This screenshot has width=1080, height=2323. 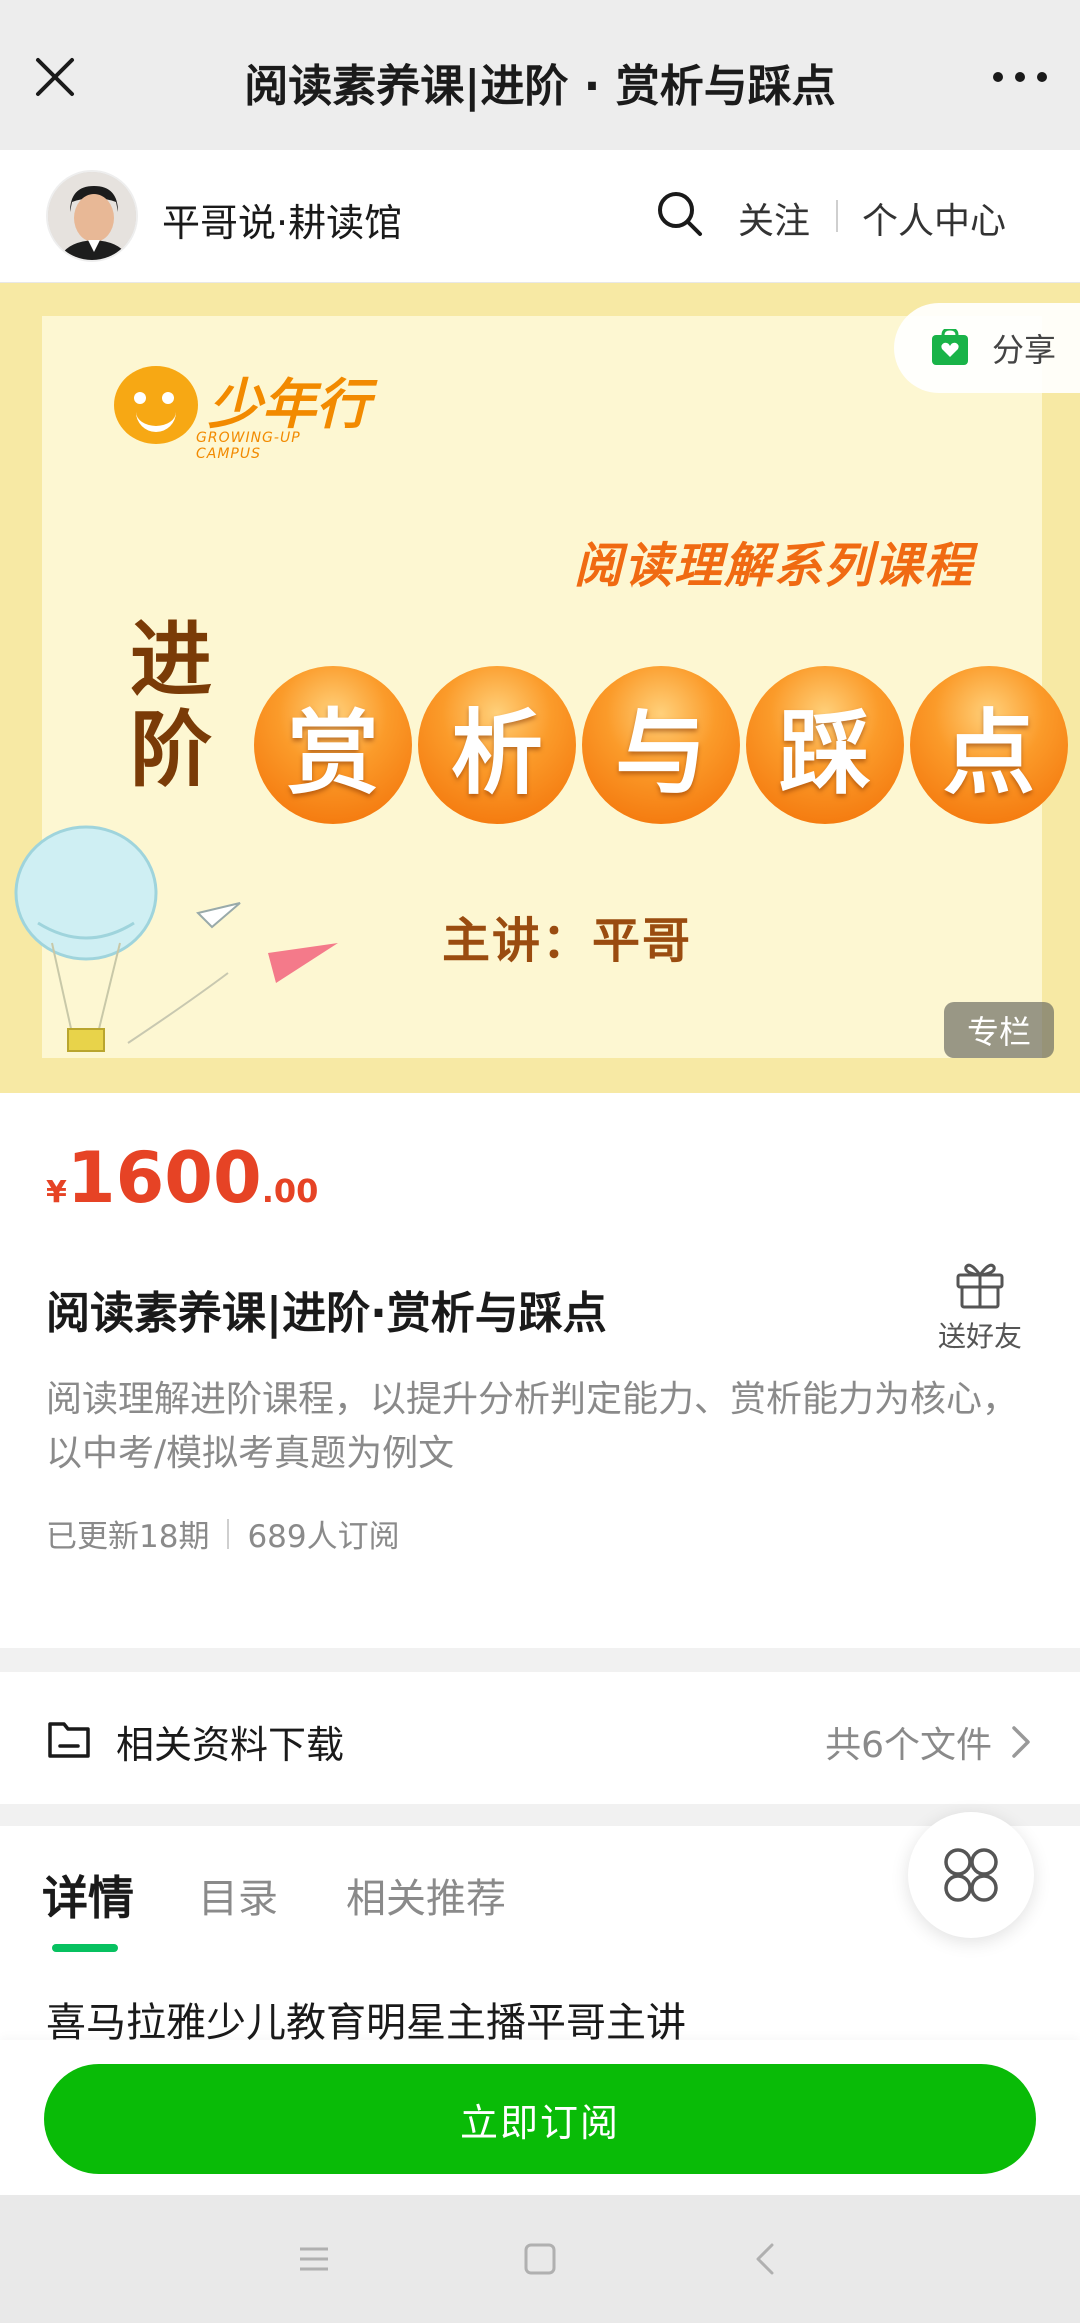 What do you see at coordinates (766, 2259) in the screenshot?
I see `back-icon` at bounding box center [766, 2259].